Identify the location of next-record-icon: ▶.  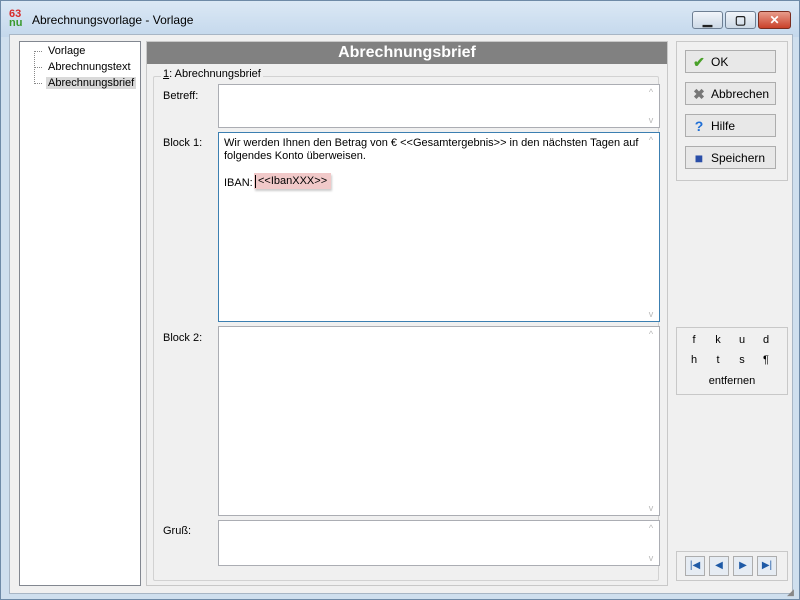
(743, 566).